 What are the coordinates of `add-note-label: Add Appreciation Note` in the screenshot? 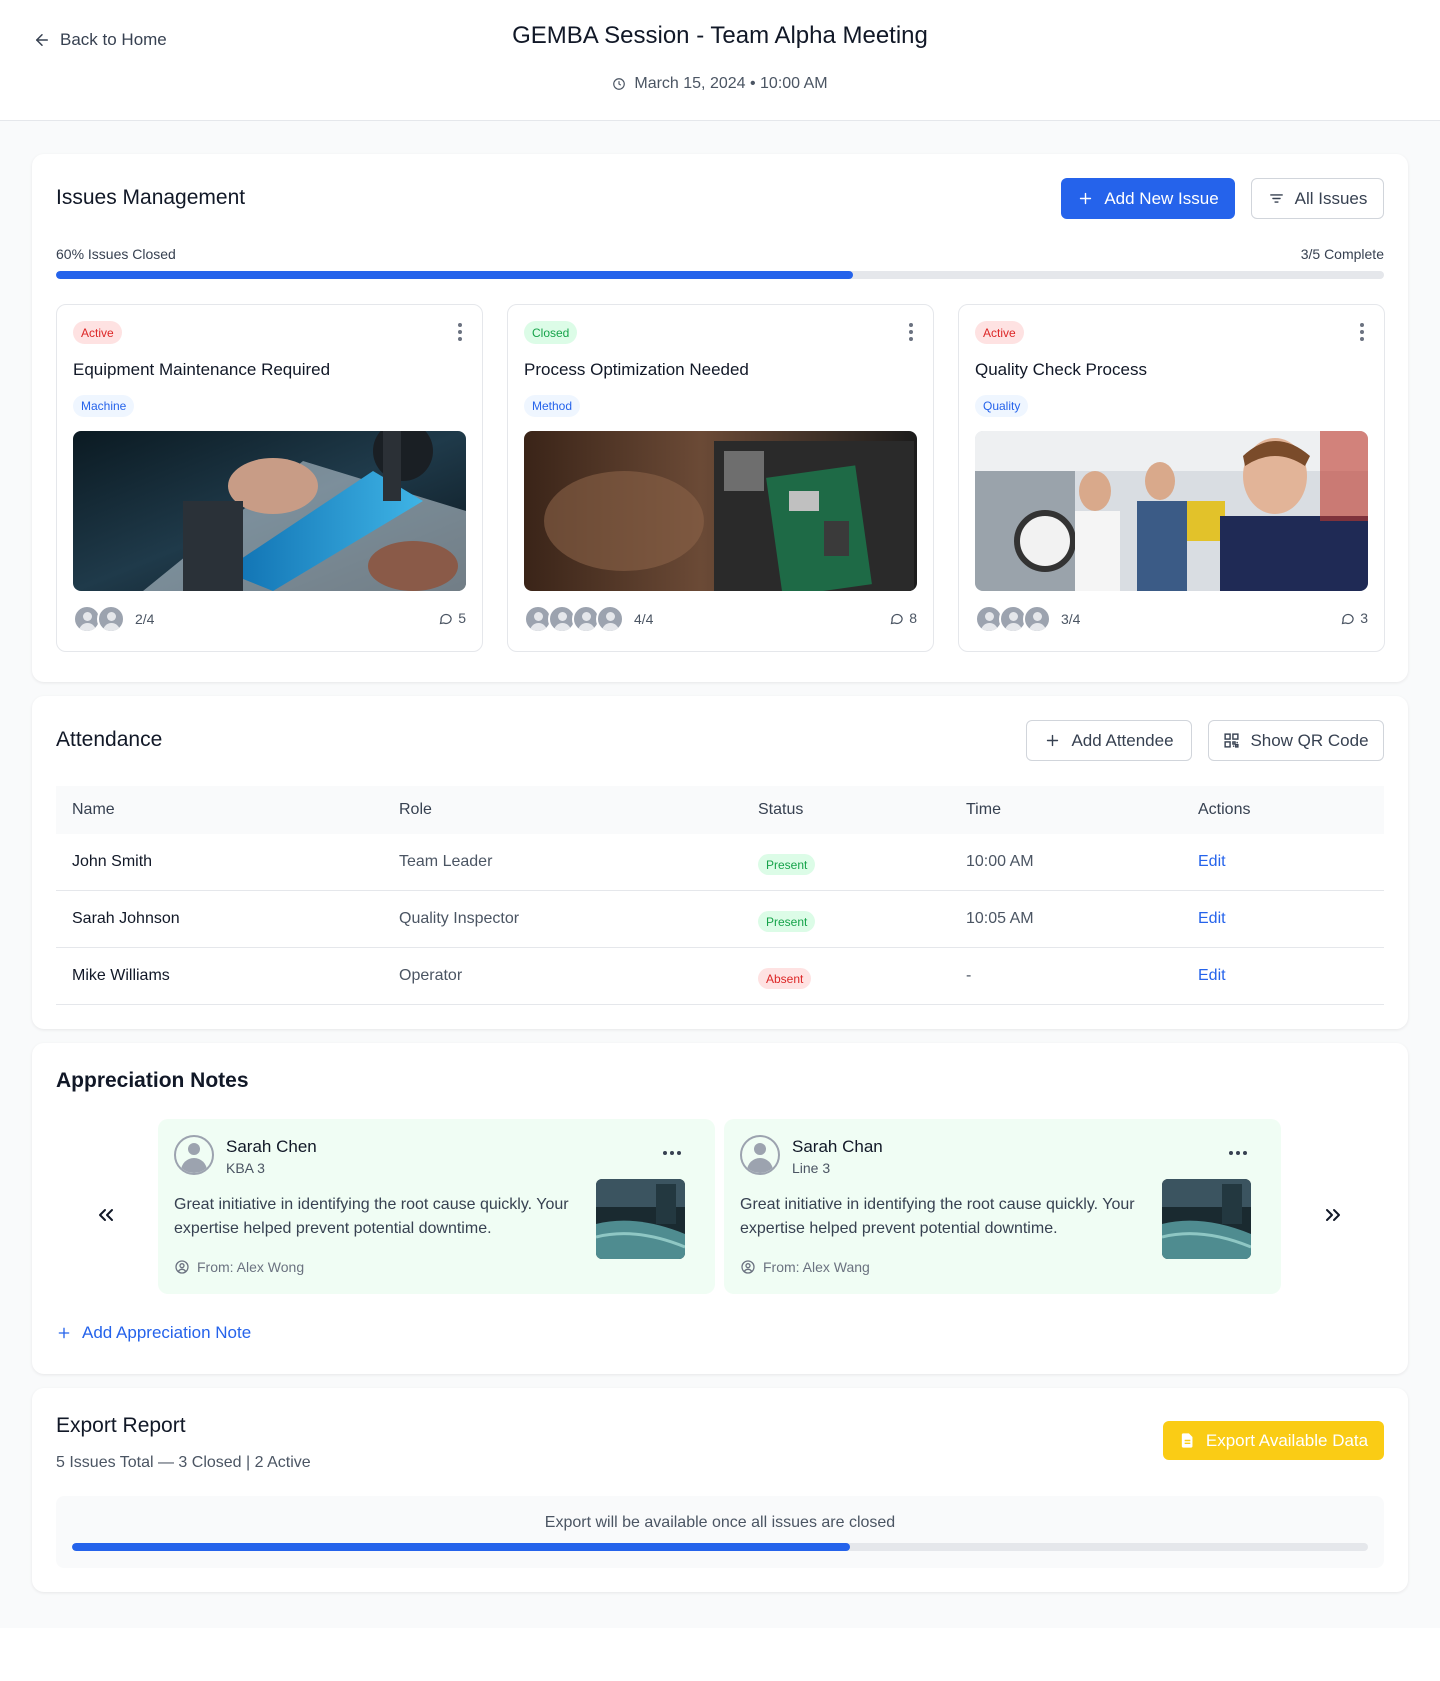 It's located at (167, 1332).